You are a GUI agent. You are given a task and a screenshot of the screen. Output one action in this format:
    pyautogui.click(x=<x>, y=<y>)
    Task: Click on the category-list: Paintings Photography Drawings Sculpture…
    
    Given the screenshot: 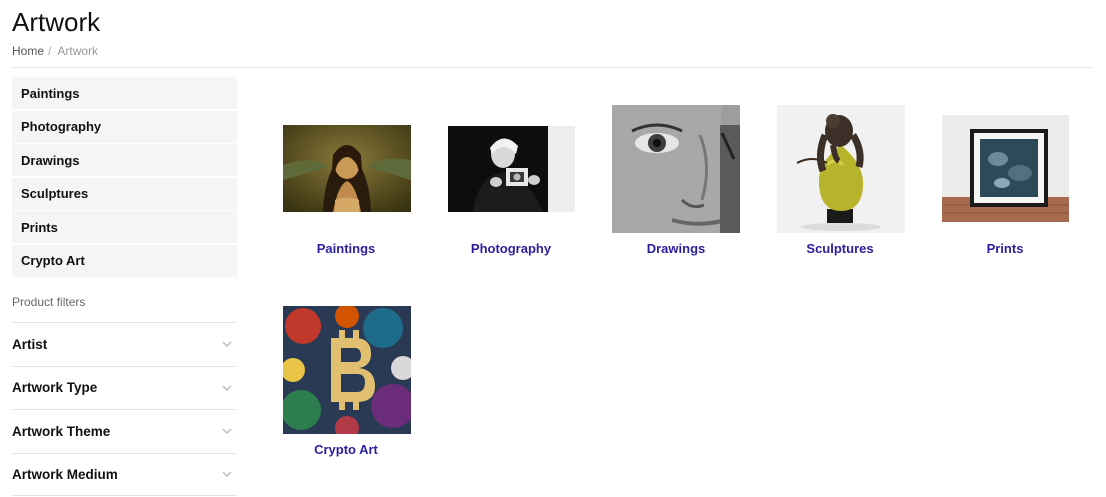 What is the action you would take?
    pyautogui.click(x=124, y=178)
    